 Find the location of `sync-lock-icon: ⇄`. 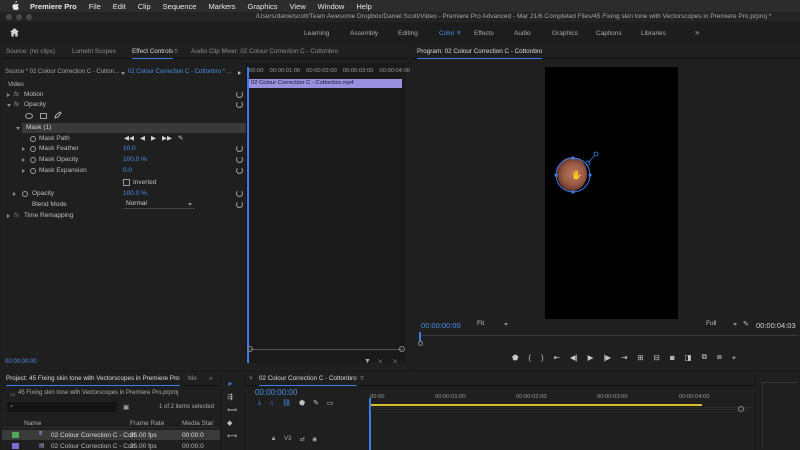

sync-lock-icon: ⇄ is located at coordinates (302, 439).